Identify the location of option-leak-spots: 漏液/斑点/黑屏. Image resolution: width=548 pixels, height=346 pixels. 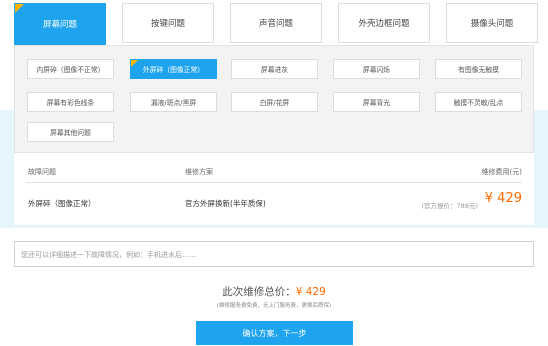
(173, 102).